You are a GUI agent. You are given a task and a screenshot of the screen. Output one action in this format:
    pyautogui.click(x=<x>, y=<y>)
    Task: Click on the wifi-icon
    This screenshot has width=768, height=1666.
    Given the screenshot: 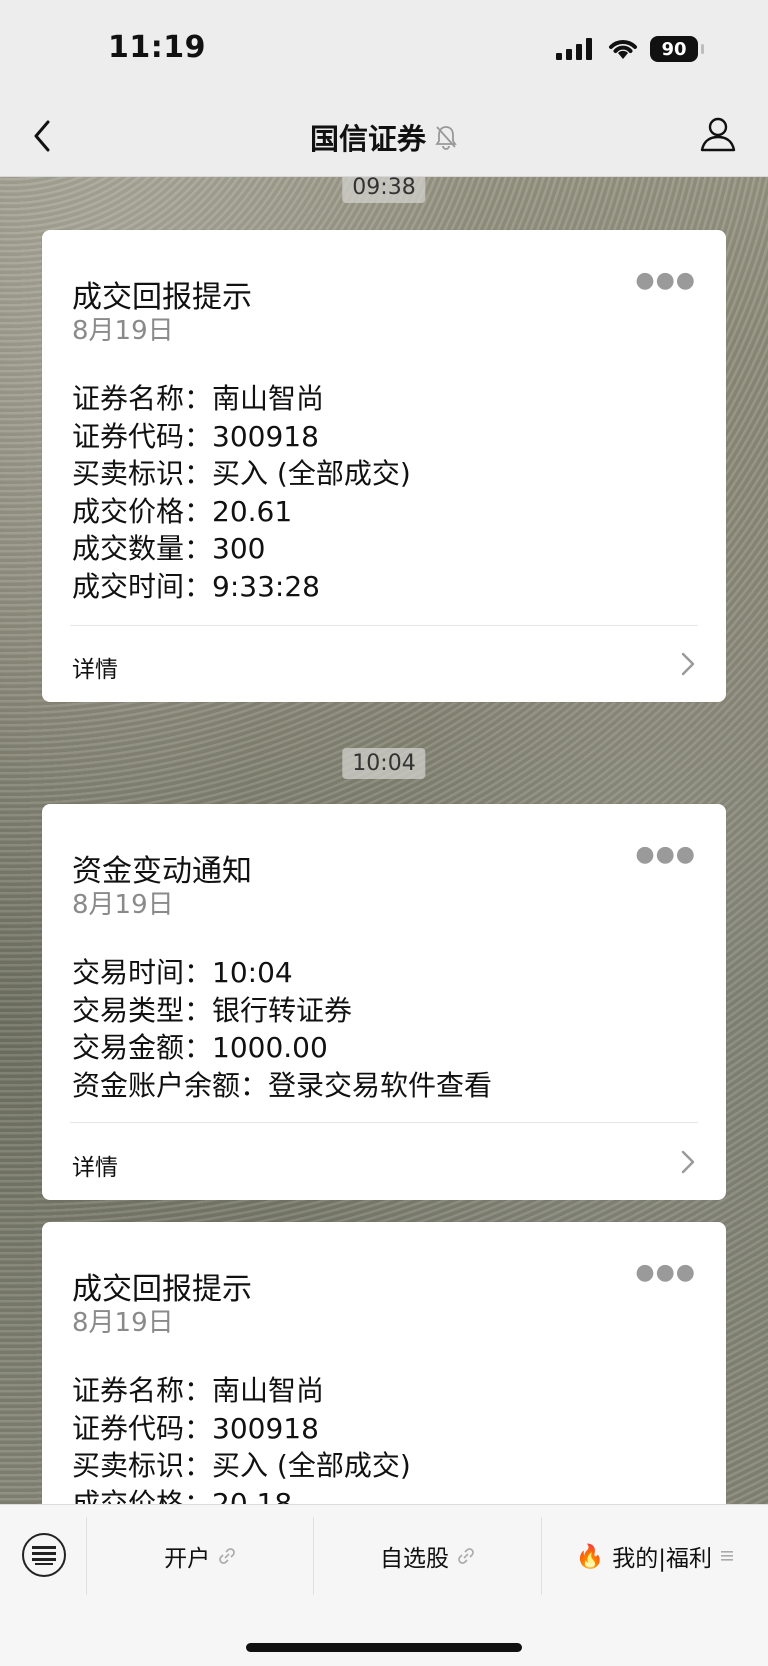 What is the action you would take?
    pyautogui.click(x=623, y=49)
    